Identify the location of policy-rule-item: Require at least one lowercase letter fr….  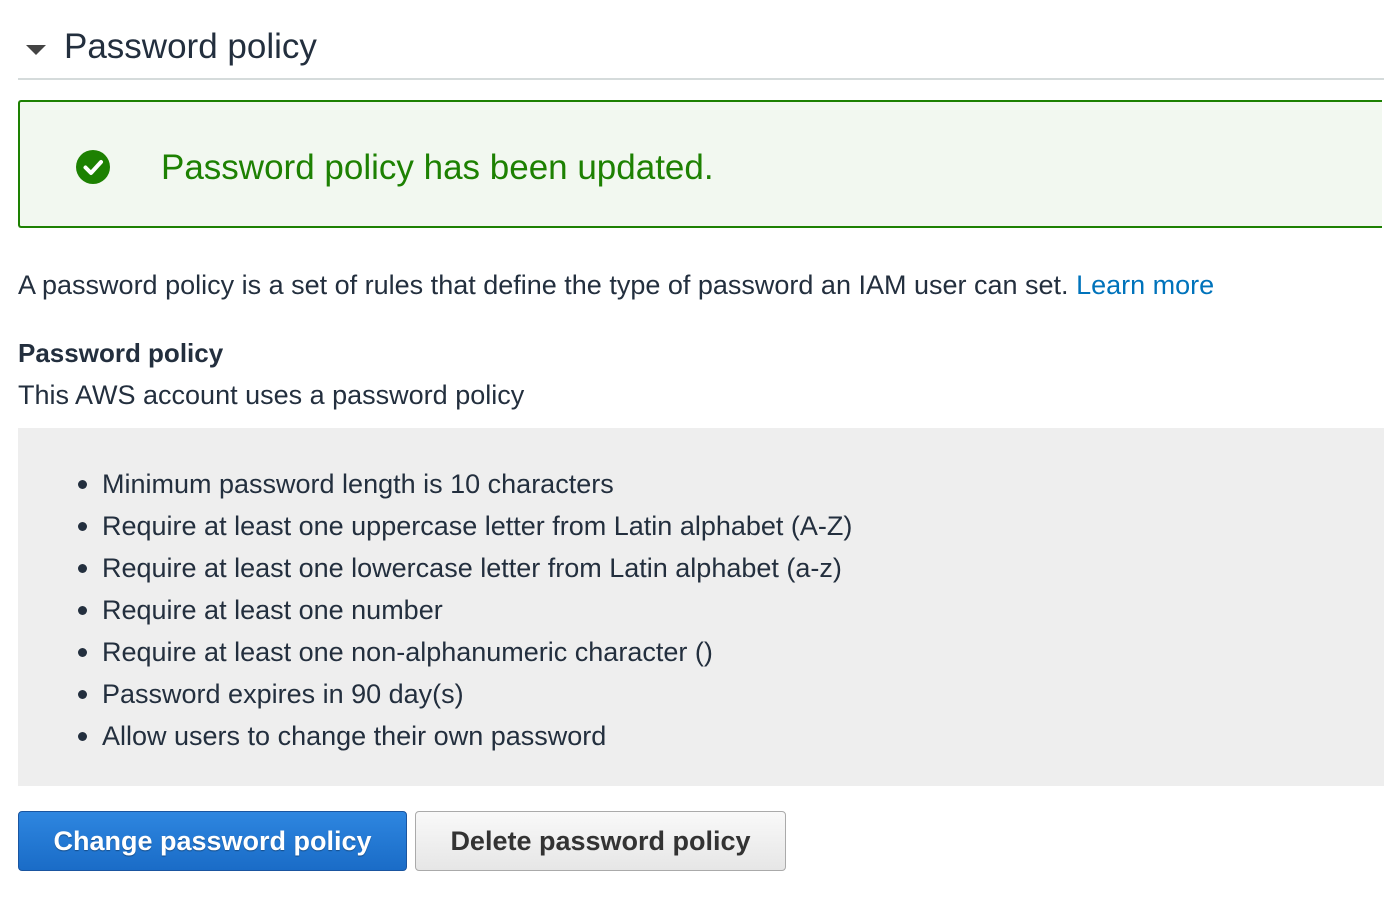
(465, 568).